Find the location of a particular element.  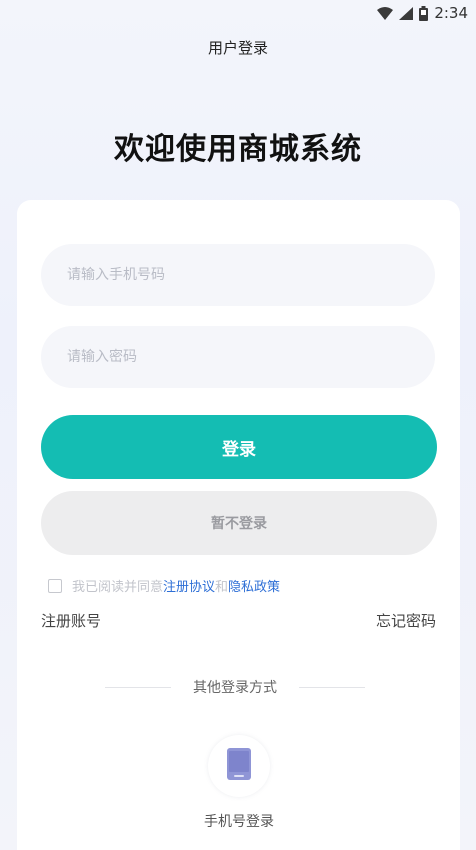

signal-icon is located at coordinates (406, 13).